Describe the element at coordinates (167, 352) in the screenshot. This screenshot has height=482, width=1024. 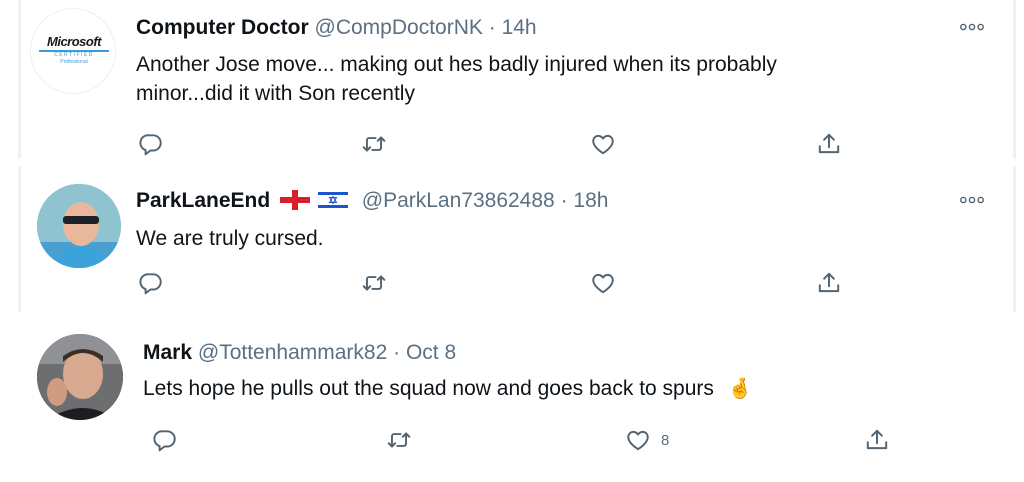
I see `display-name: Mark` at that location.